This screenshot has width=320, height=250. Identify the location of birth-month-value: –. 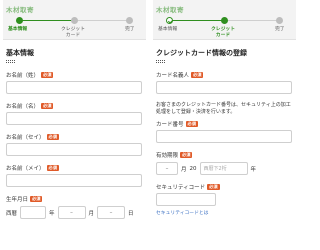
(71, 212).